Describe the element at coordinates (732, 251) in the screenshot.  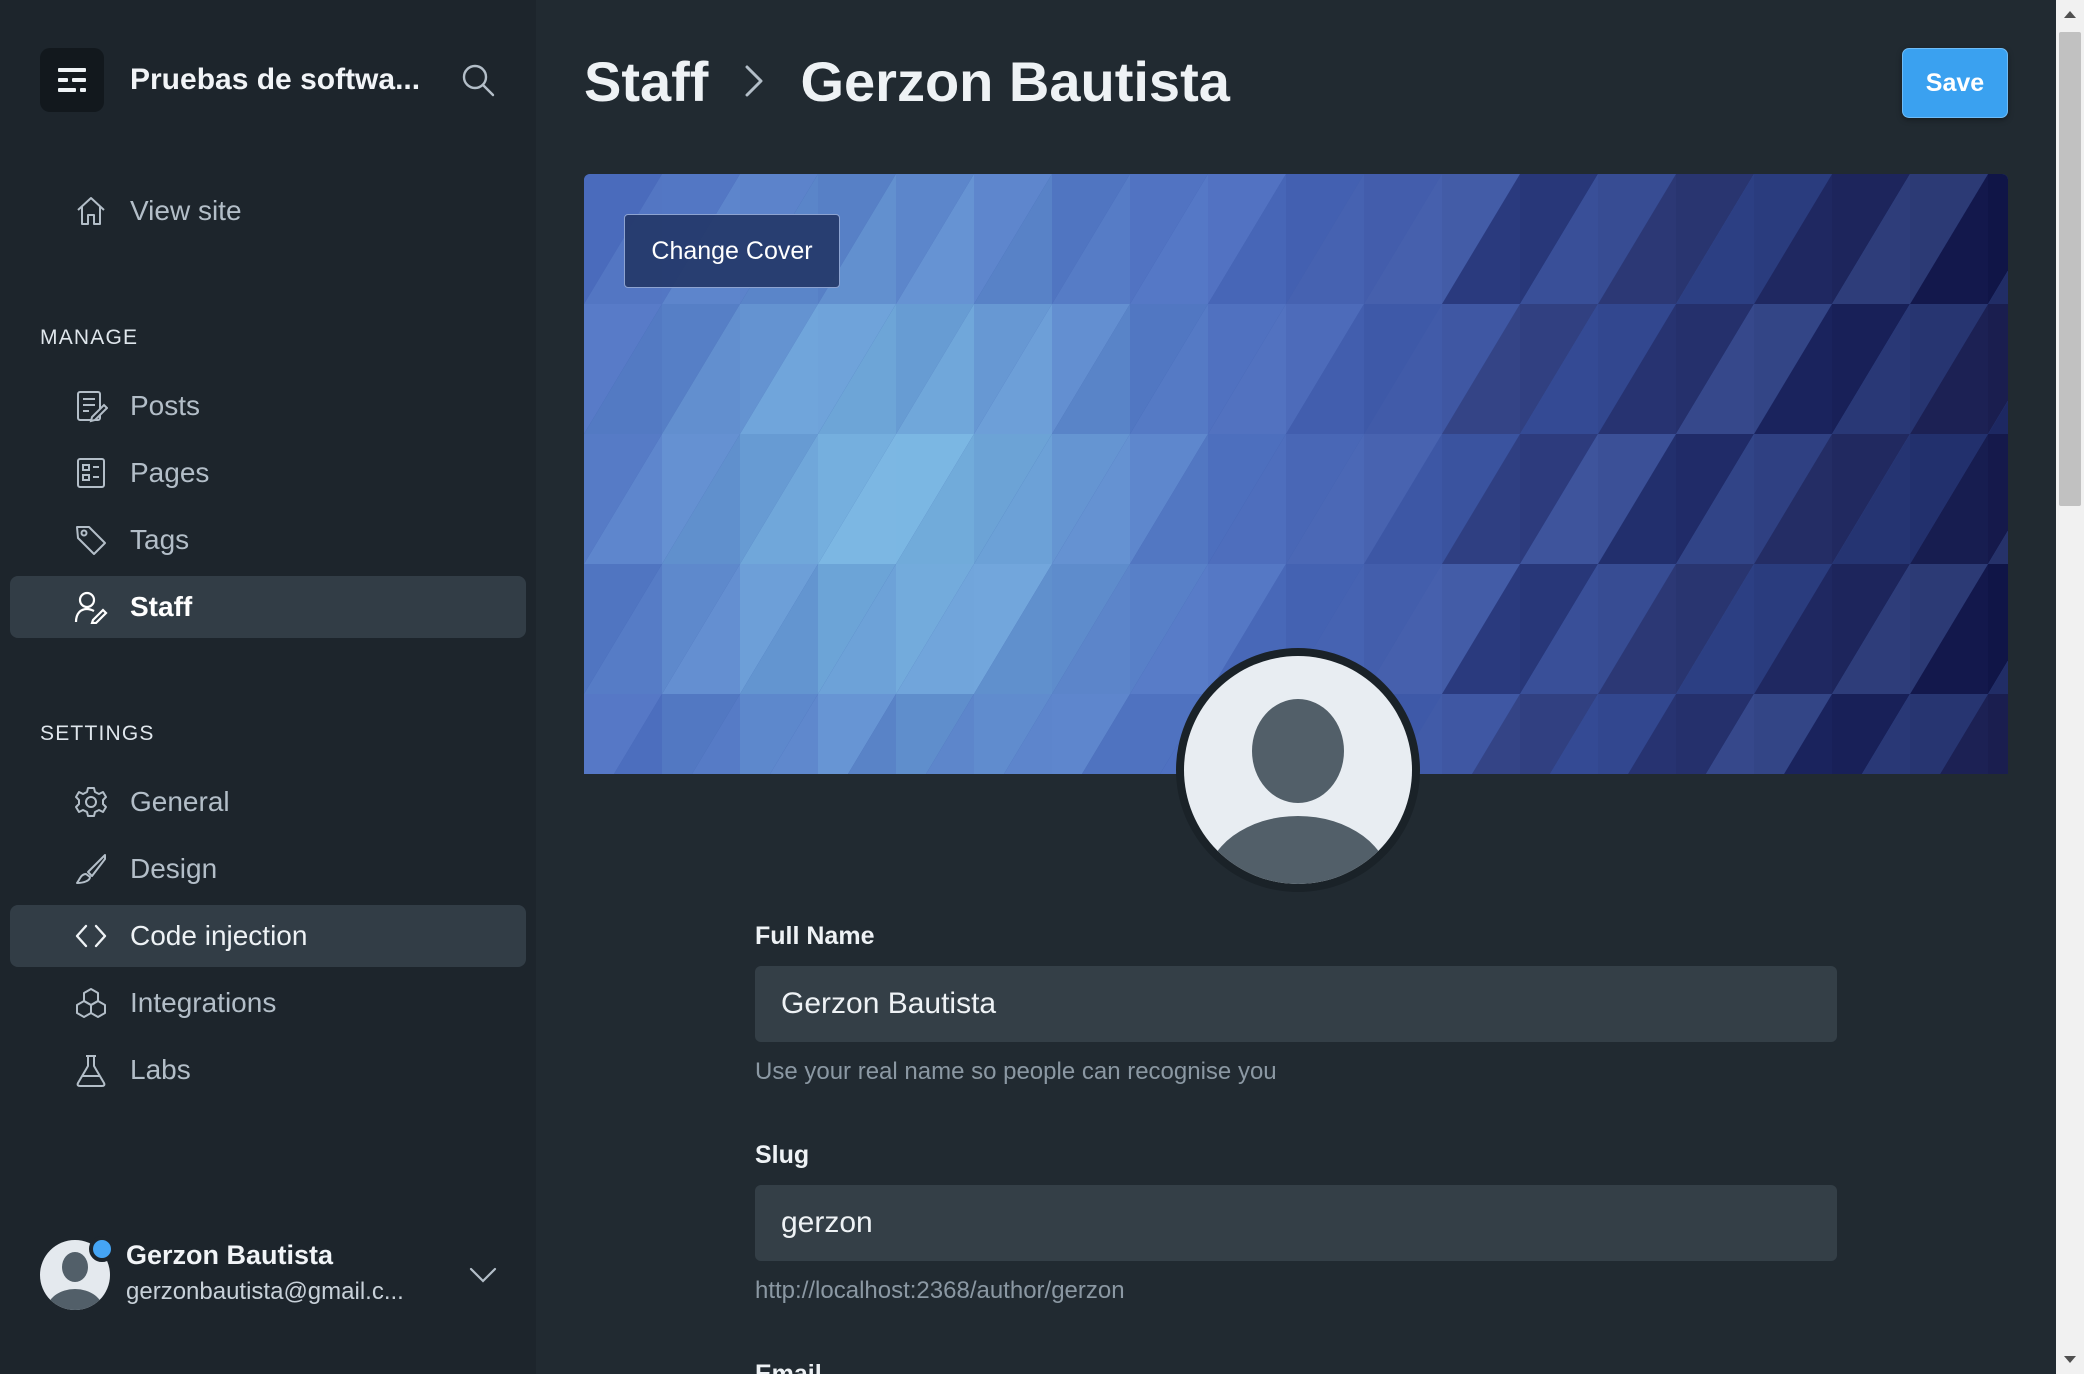
I see `change-cover-button: Change Cover` at that location.